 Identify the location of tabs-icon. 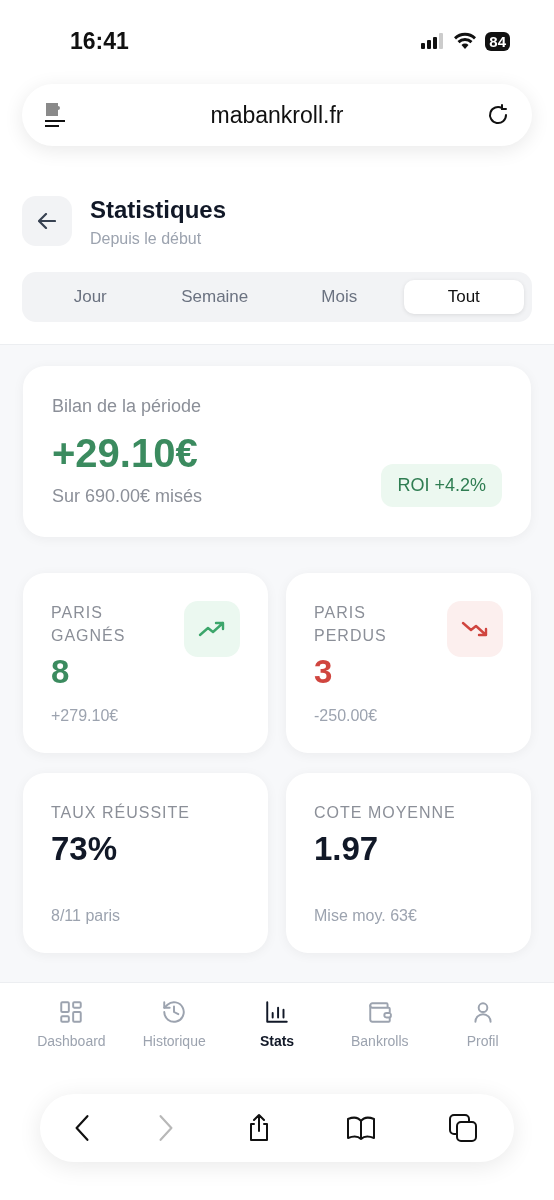
(463, 1128).